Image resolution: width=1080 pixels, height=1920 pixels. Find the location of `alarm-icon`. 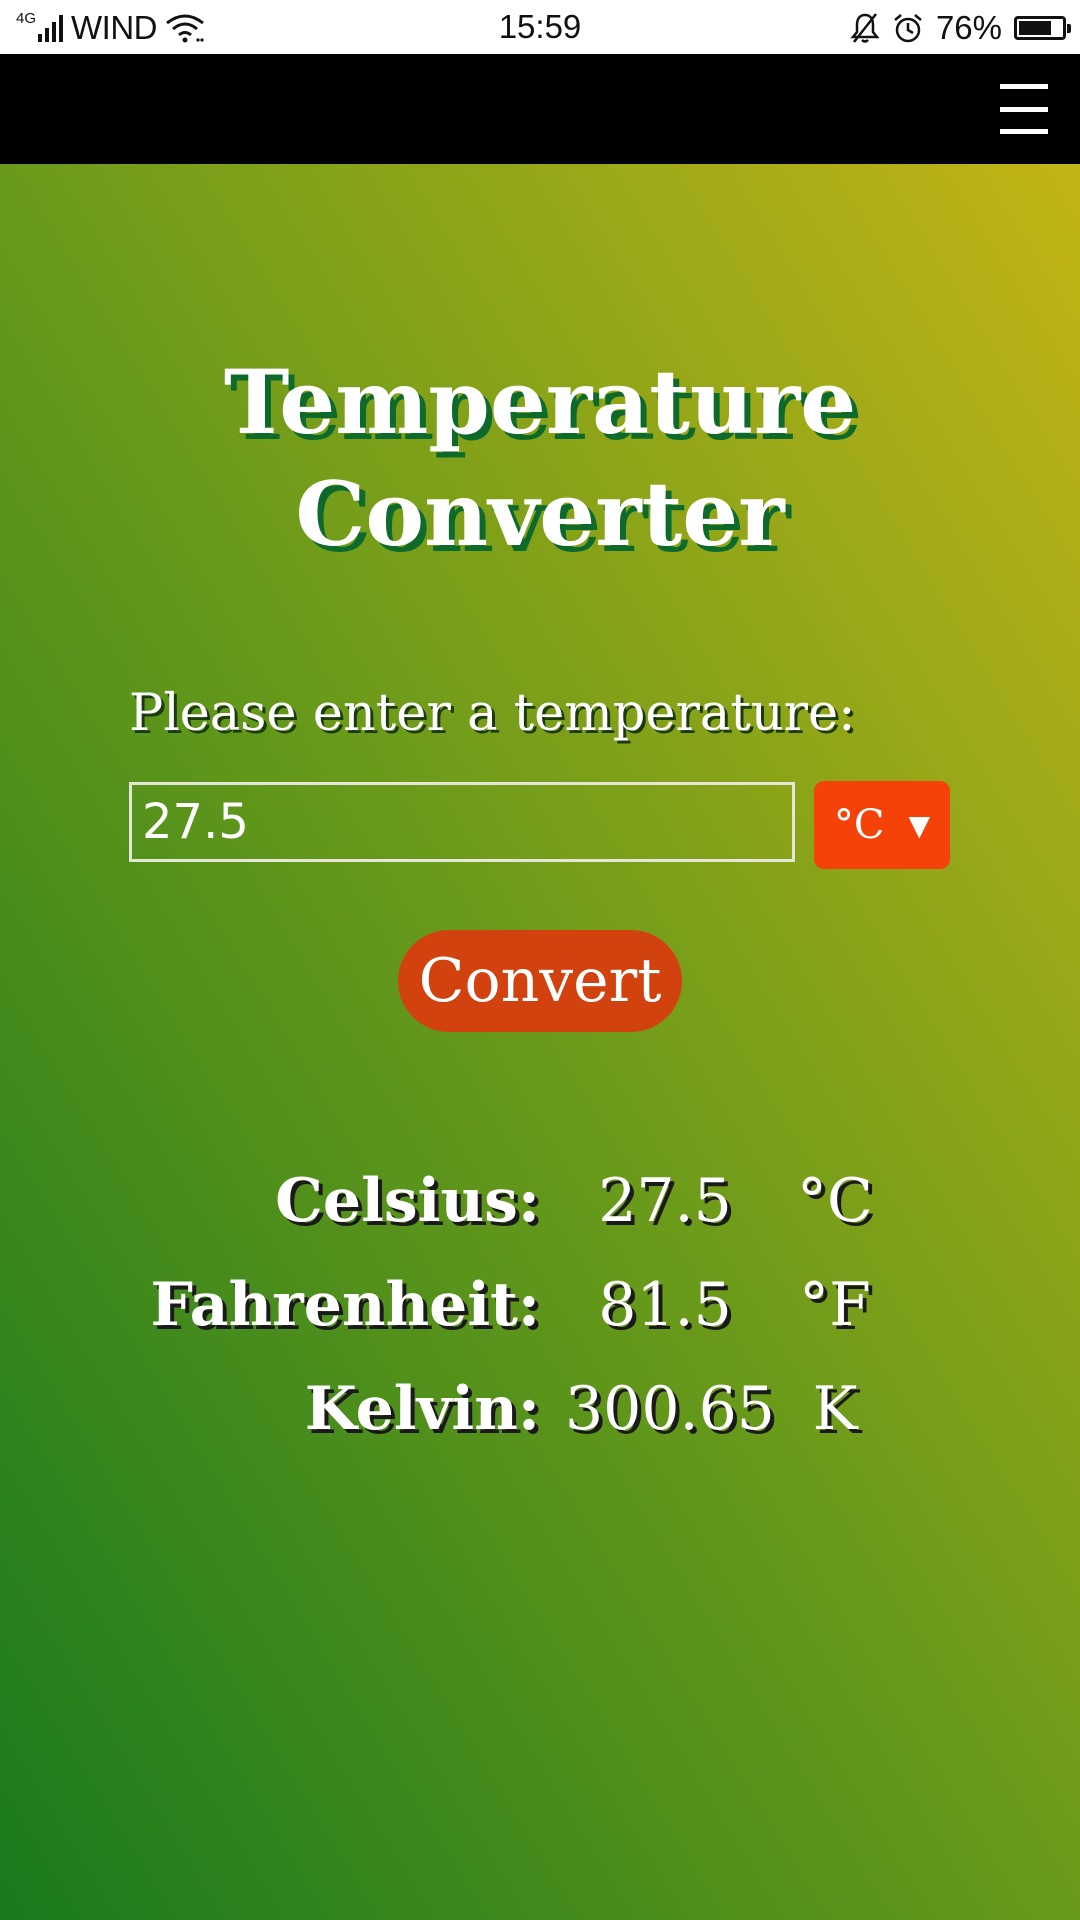

alarm-icon is located at coordinates (908, 28).